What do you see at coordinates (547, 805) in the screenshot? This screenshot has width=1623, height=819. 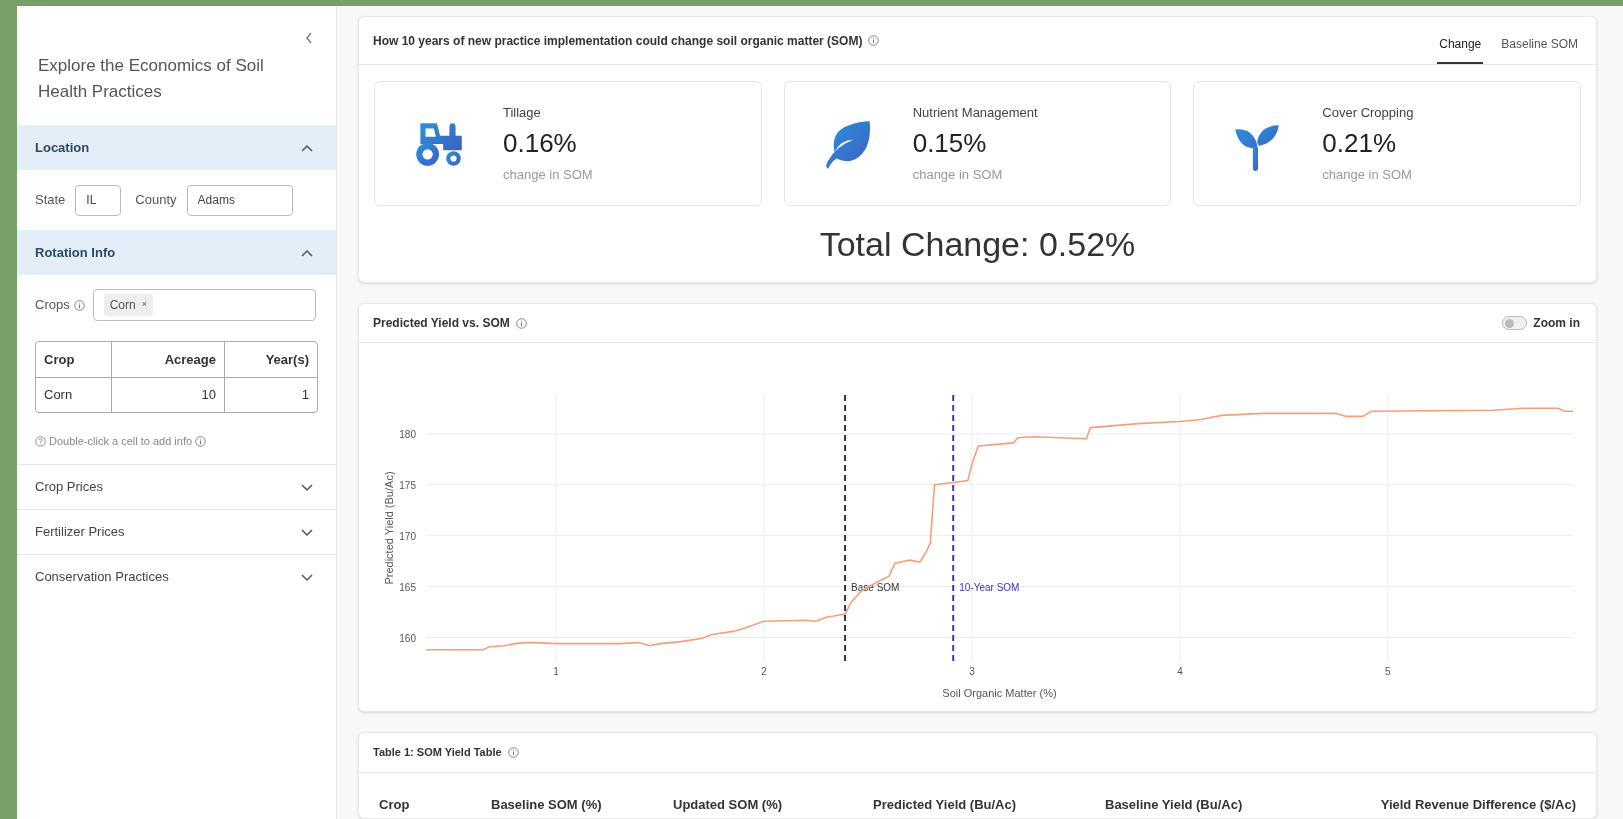 I see `column-header: Baseline SOM (%)` at bounding box center [547, 805].